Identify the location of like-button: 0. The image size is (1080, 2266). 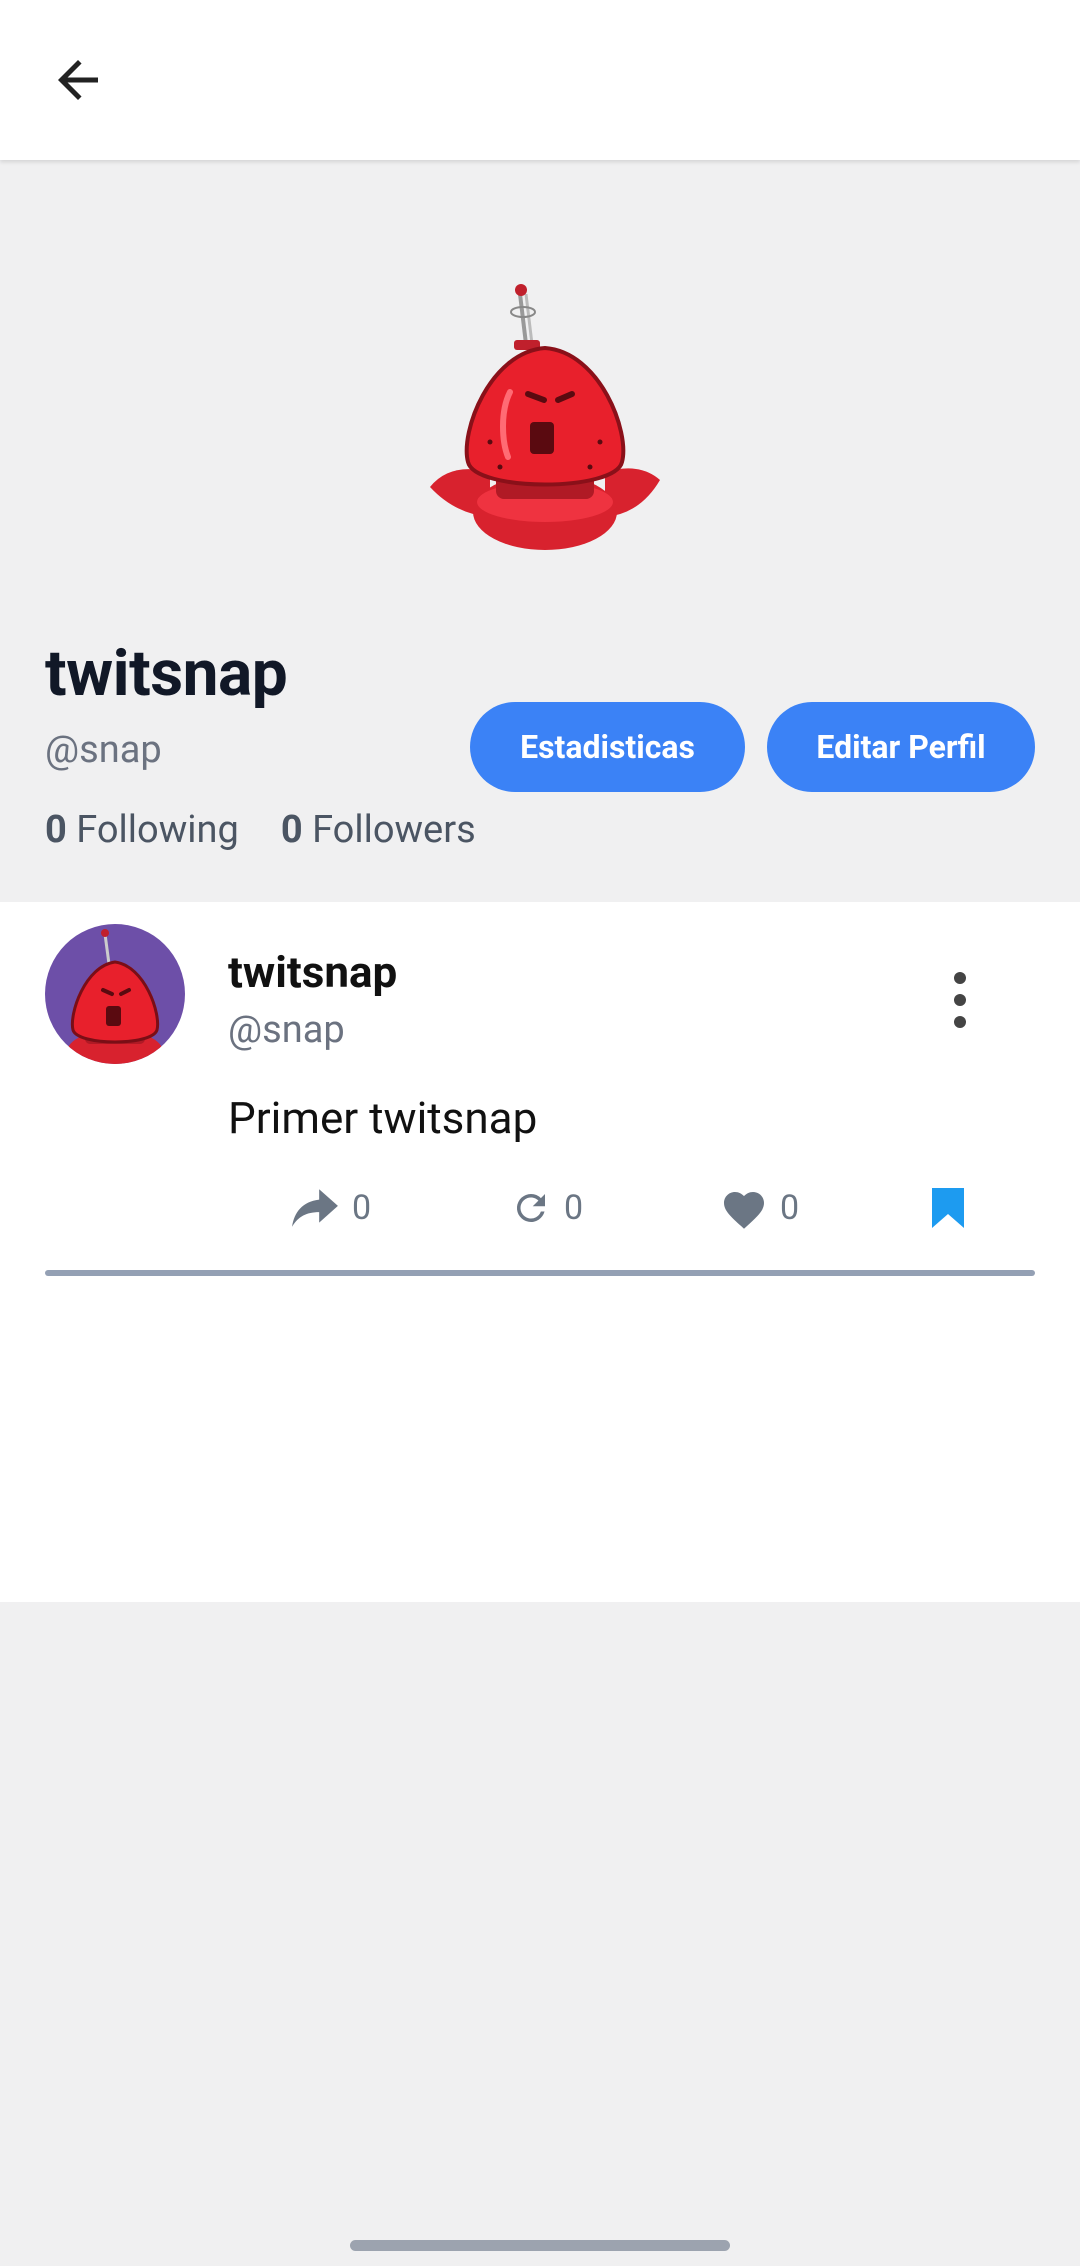
(759, 1208).